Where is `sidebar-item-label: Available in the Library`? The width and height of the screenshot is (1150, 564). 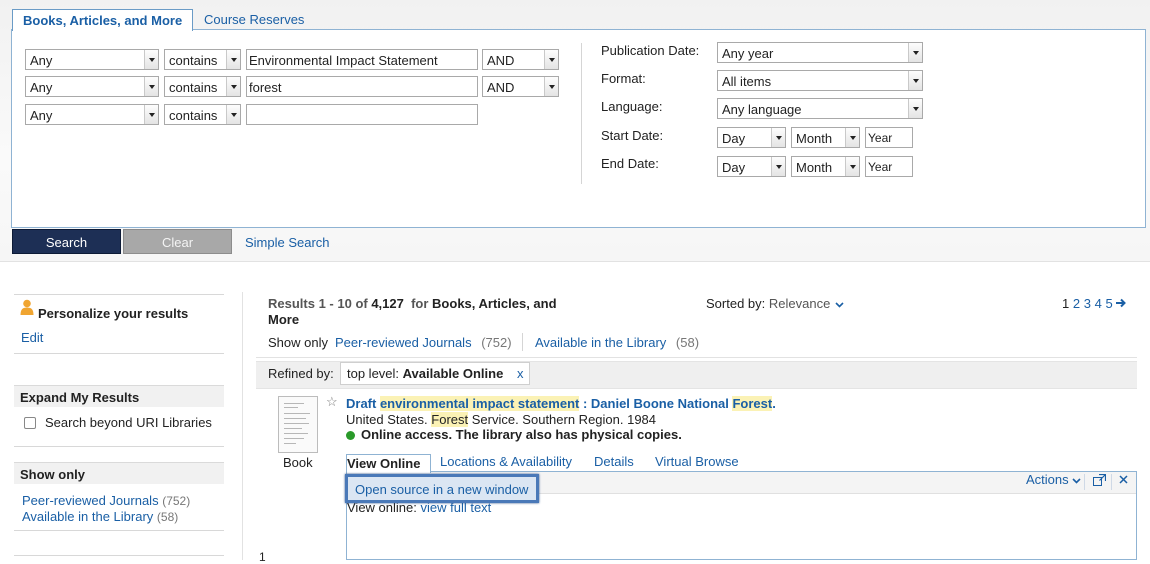 sidebar-item-label: Available in the Library is located at coordinates (87, 516).